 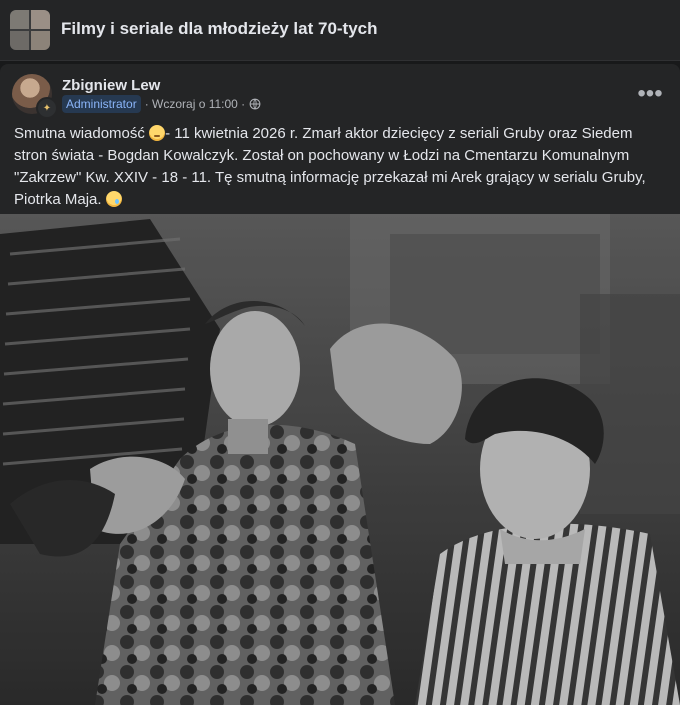 What do you see at coordinates (82, 133) in the screenshot?
I see `post-text-part1: Smutna wiadomość` at bounding box center [82, 133].